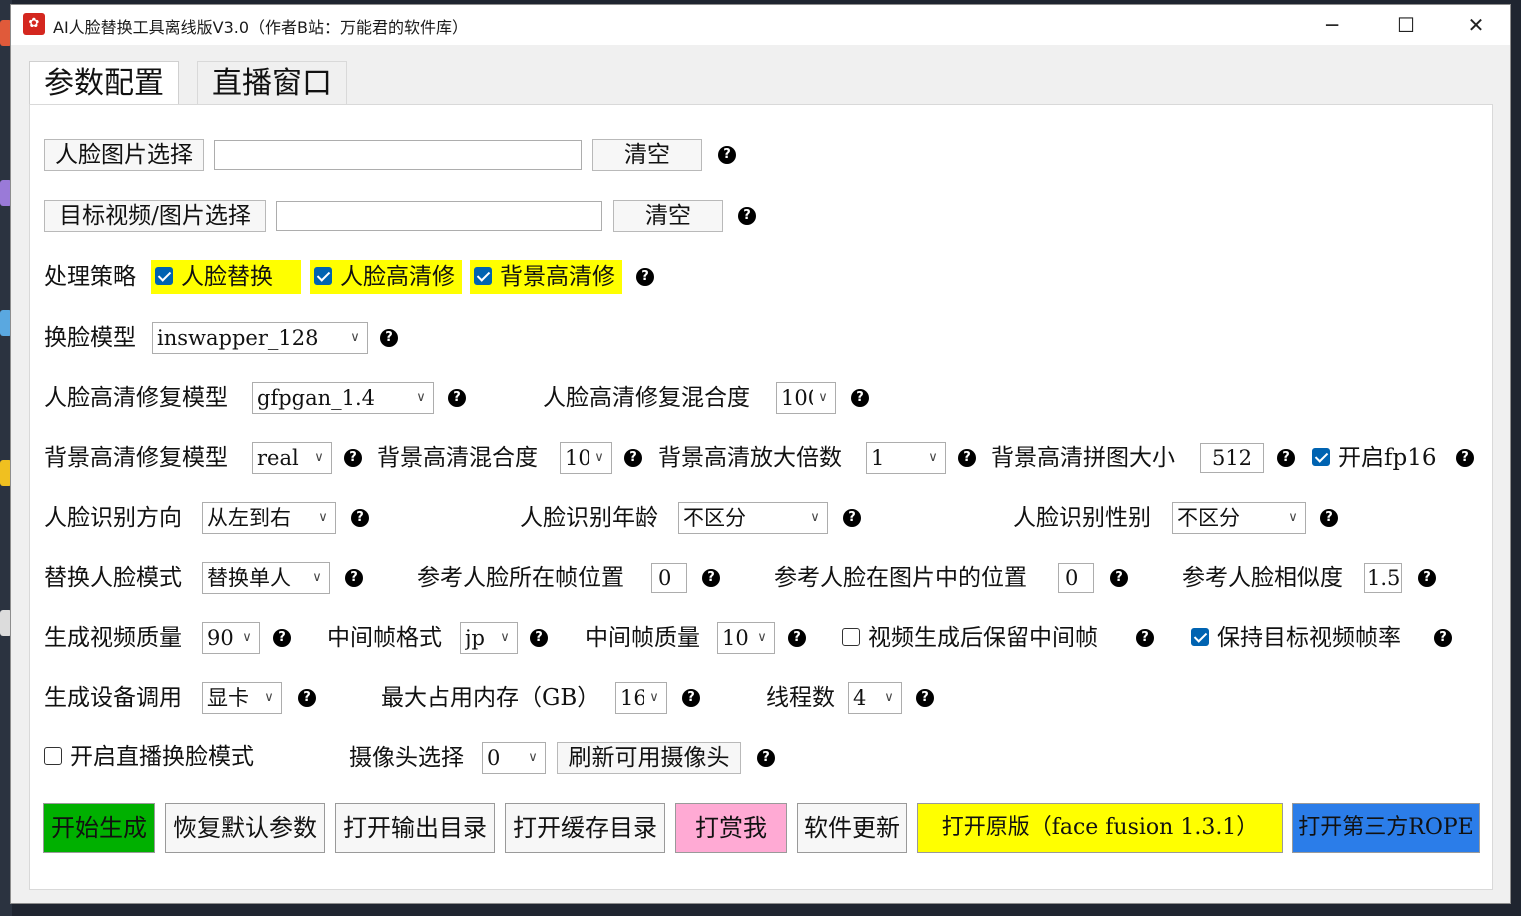 The image size is (1521, 916). What do you see at coordinates (860, 698) in the screenshot?
I see `select-value: 4` at bounding box center [860, 698].